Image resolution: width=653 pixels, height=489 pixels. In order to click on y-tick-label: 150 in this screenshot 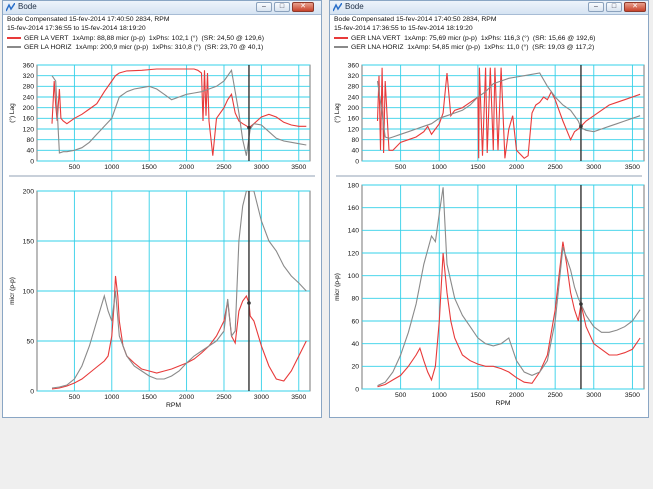, I will do `click(29, 241)`.